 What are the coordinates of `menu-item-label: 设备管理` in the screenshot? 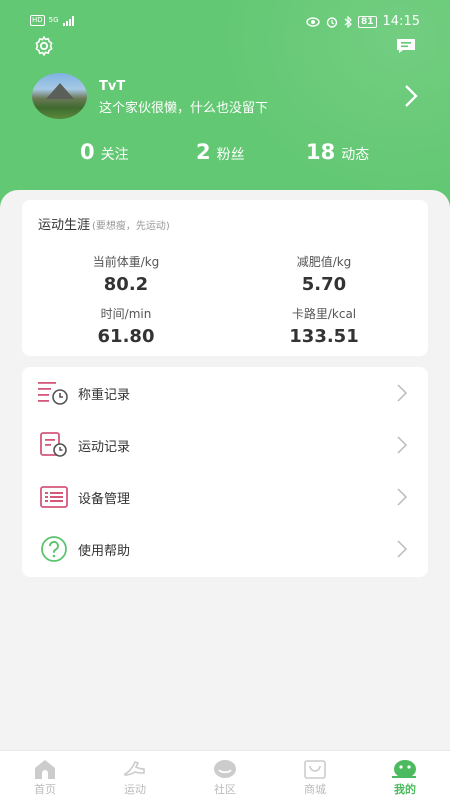 It's located at (104, 499).